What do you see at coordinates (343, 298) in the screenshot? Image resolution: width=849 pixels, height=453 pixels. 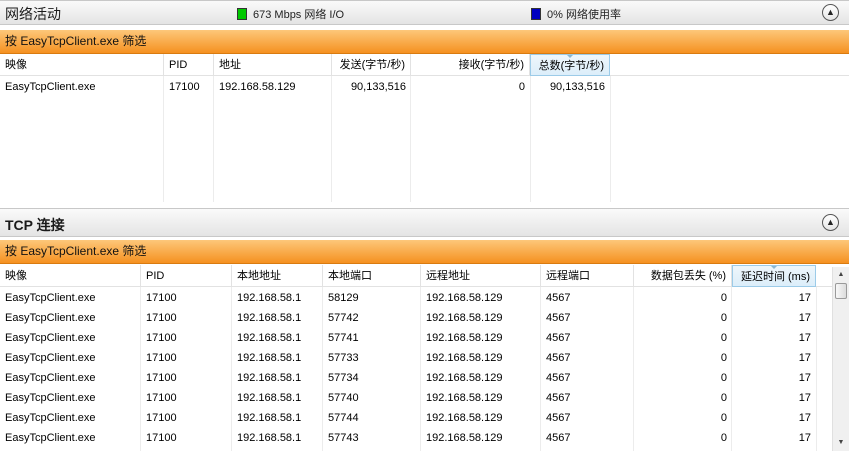 I see `cell-local-port: 58129` at bounding box center [343, 298].